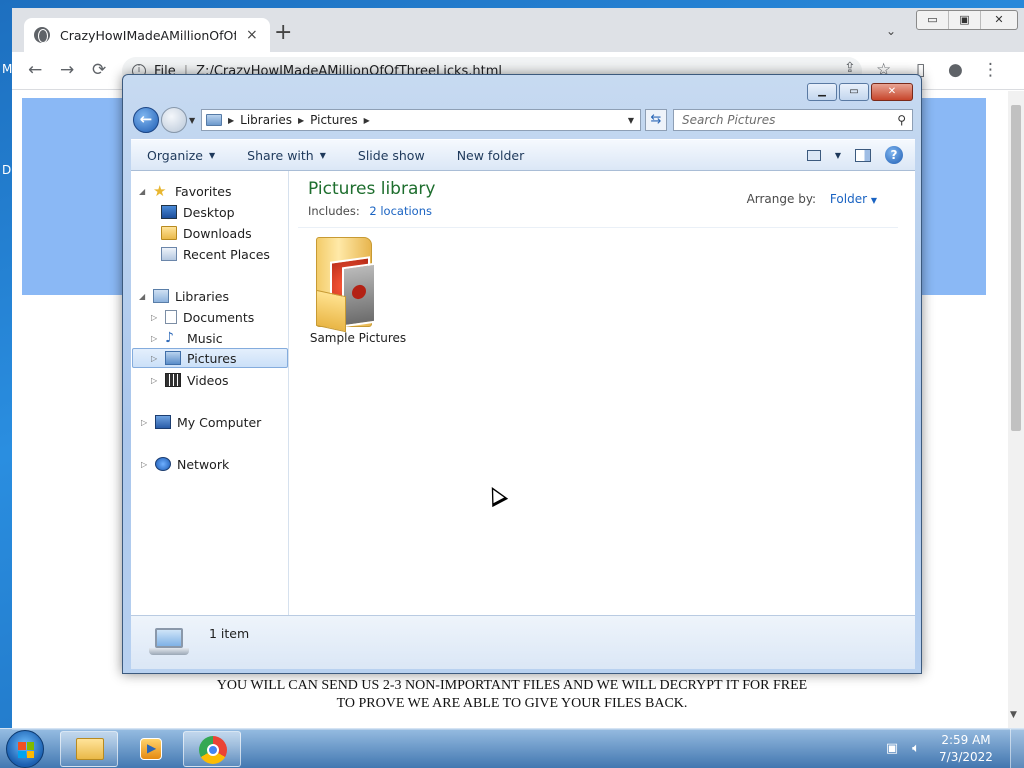 The height and width of the screenshot is (768, 1024). I want to click on volume-icon: 🔈︎, so click(916, 749).